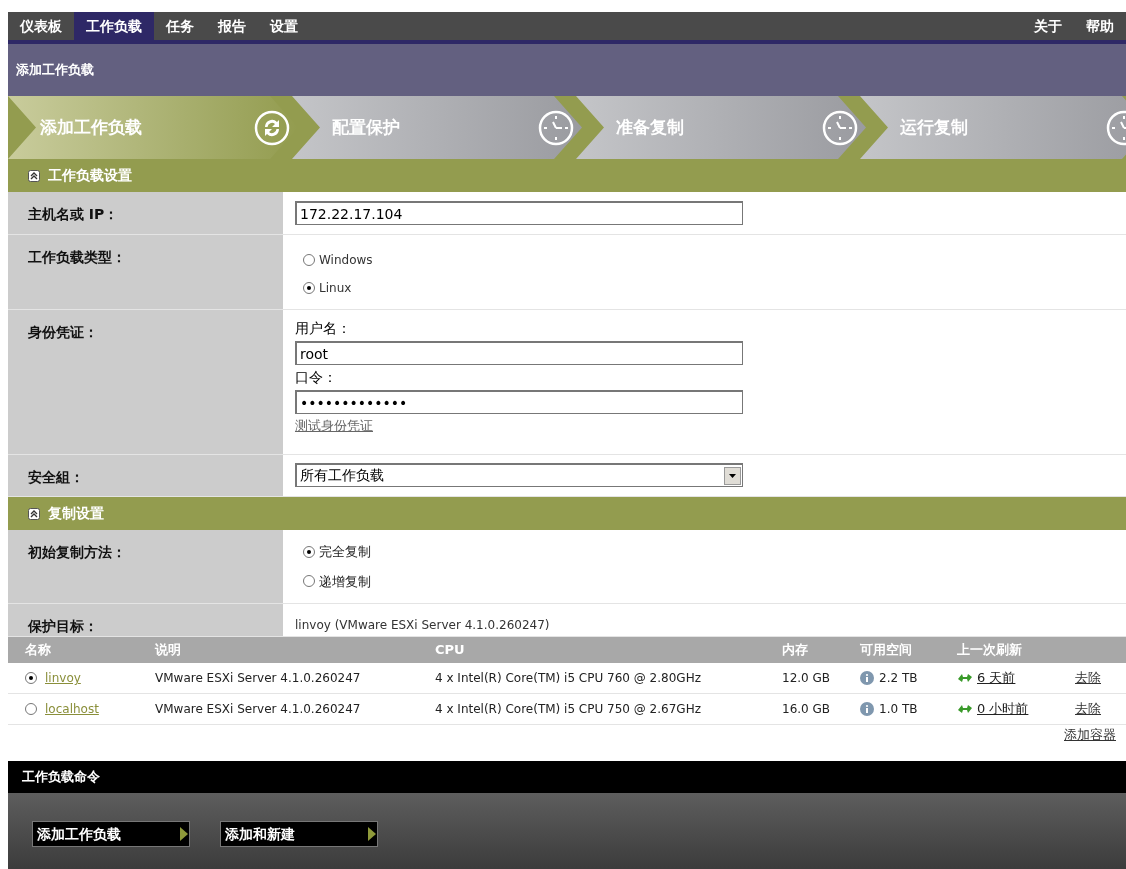 The width and height of the screenshot is (1126, 869). I want to click on table-cell-text: 4 x Intel(R) Core(TM) i5 CPU 750 @ 2.67GHz, so click(568, 709).